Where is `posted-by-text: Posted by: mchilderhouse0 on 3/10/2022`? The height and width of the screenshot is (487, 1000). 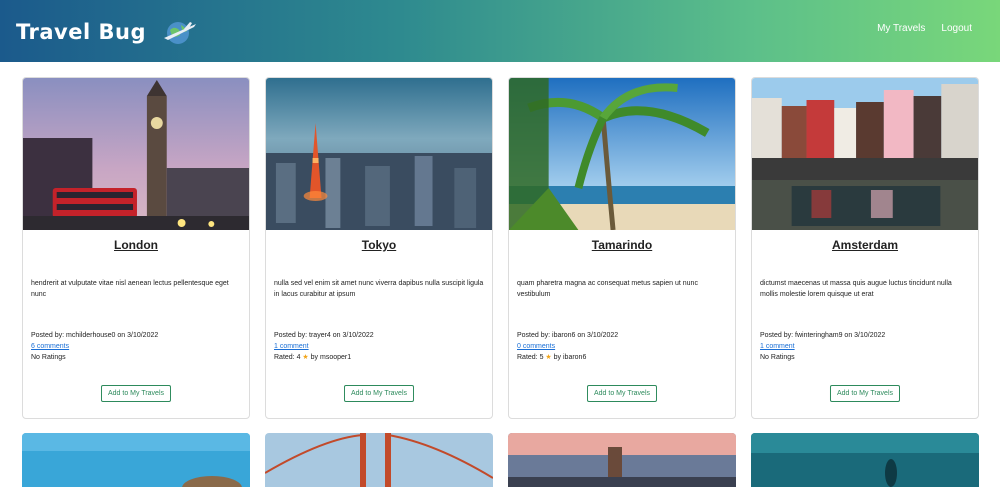 posted-by-text: Posted by: mchilderhouse0 on 3/10/2022 is located at coordinates (95, 335).